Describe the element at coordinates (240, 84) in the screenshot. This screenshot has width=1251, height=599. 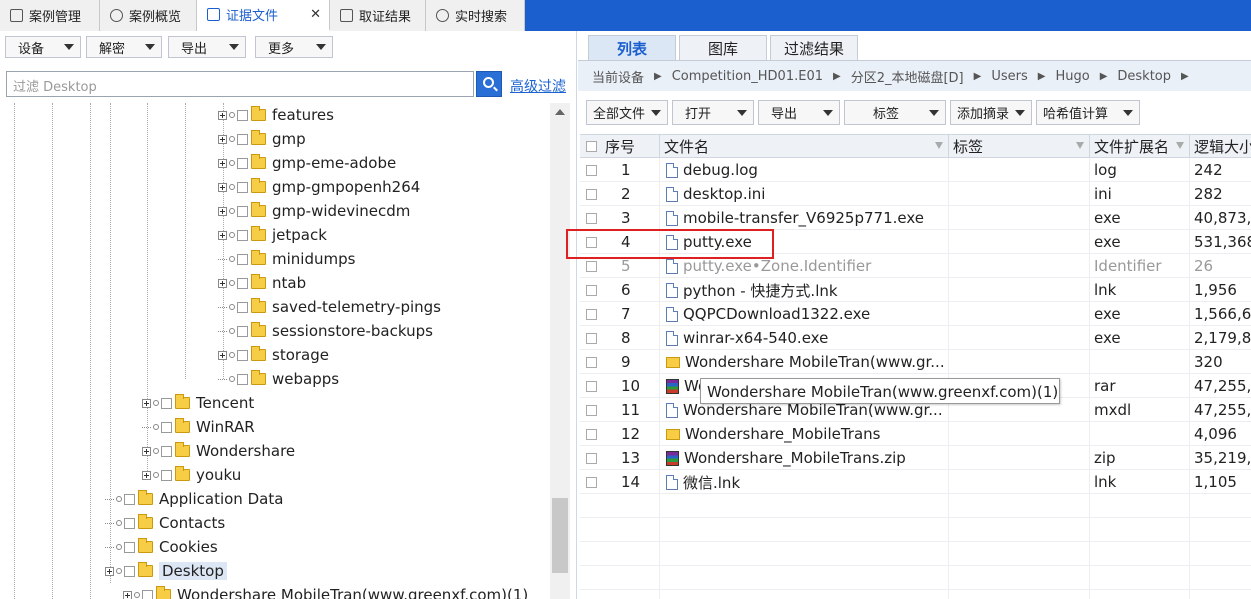
I see `filter-input: 过滤 Desktop` at that location.